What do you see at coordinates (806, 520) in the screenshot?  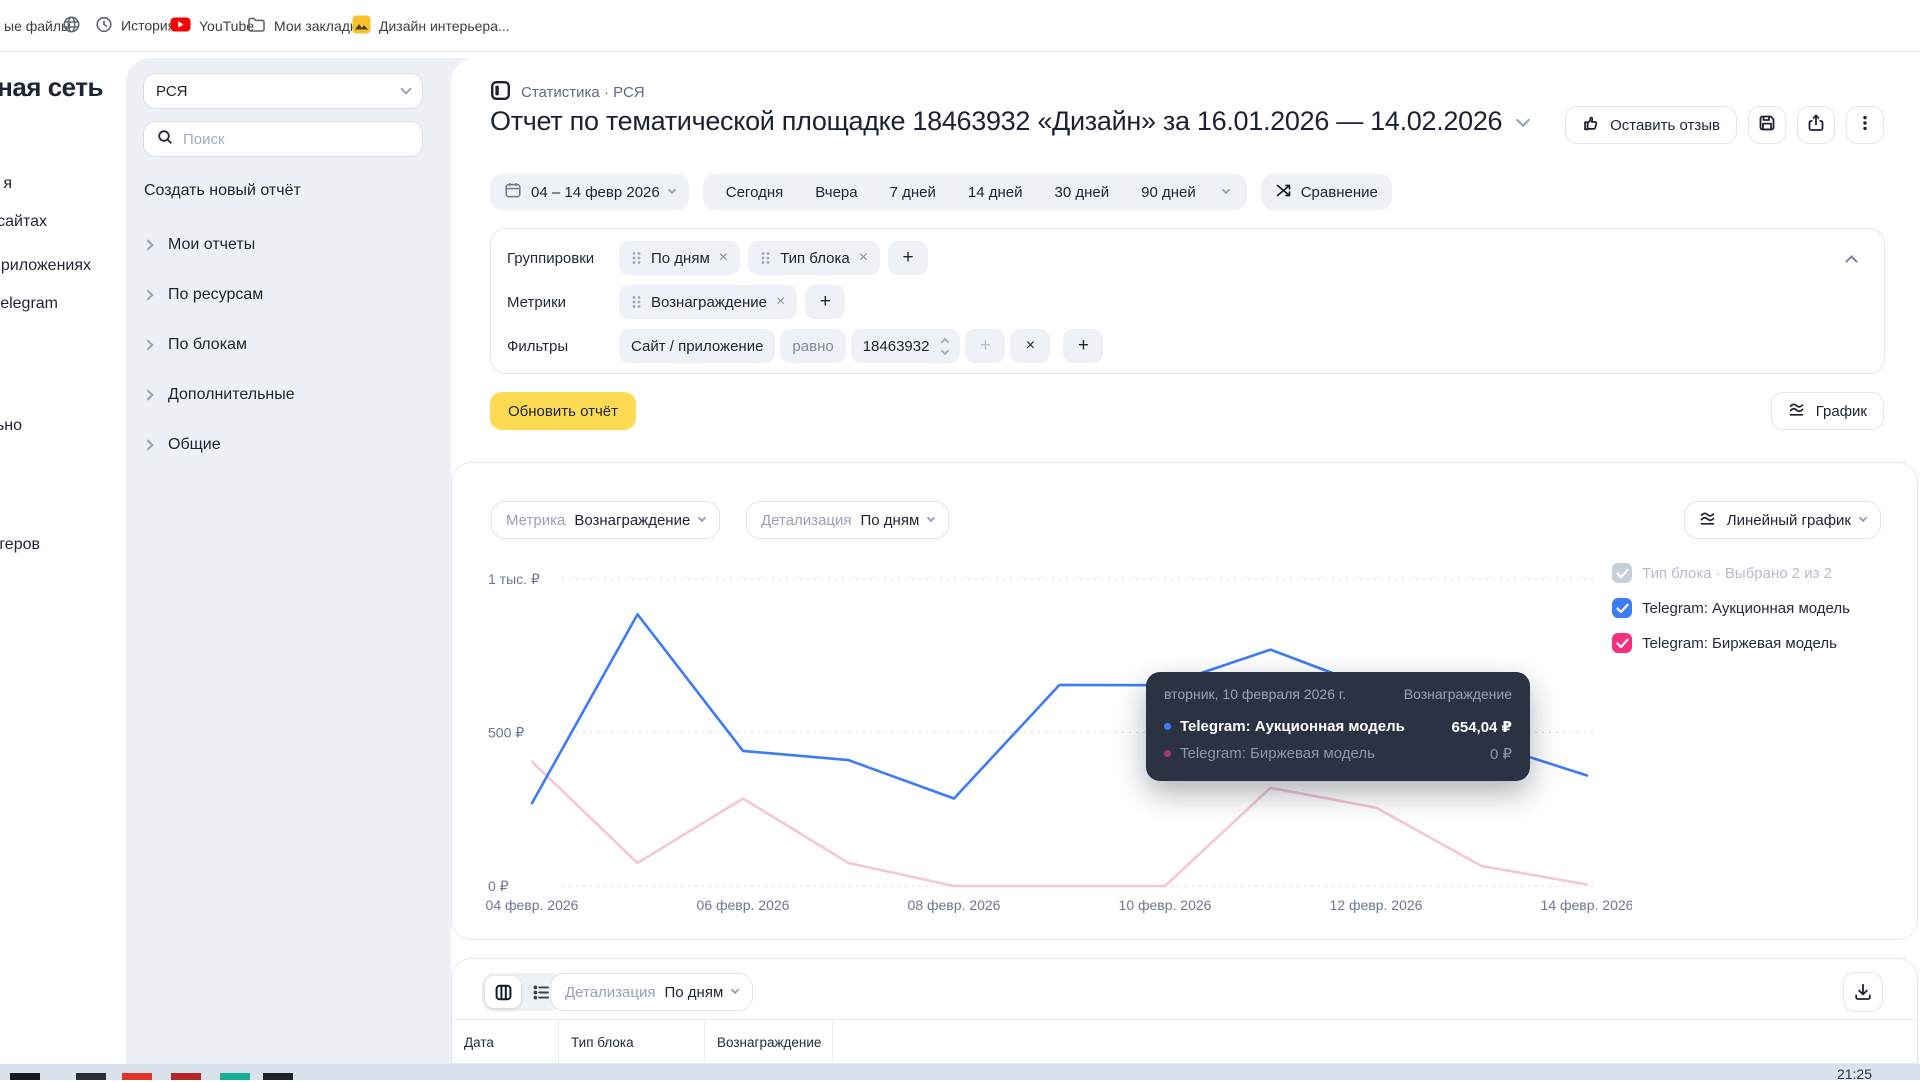 I see `dropdown-label: Детализация` at bounding box center [806, 520].